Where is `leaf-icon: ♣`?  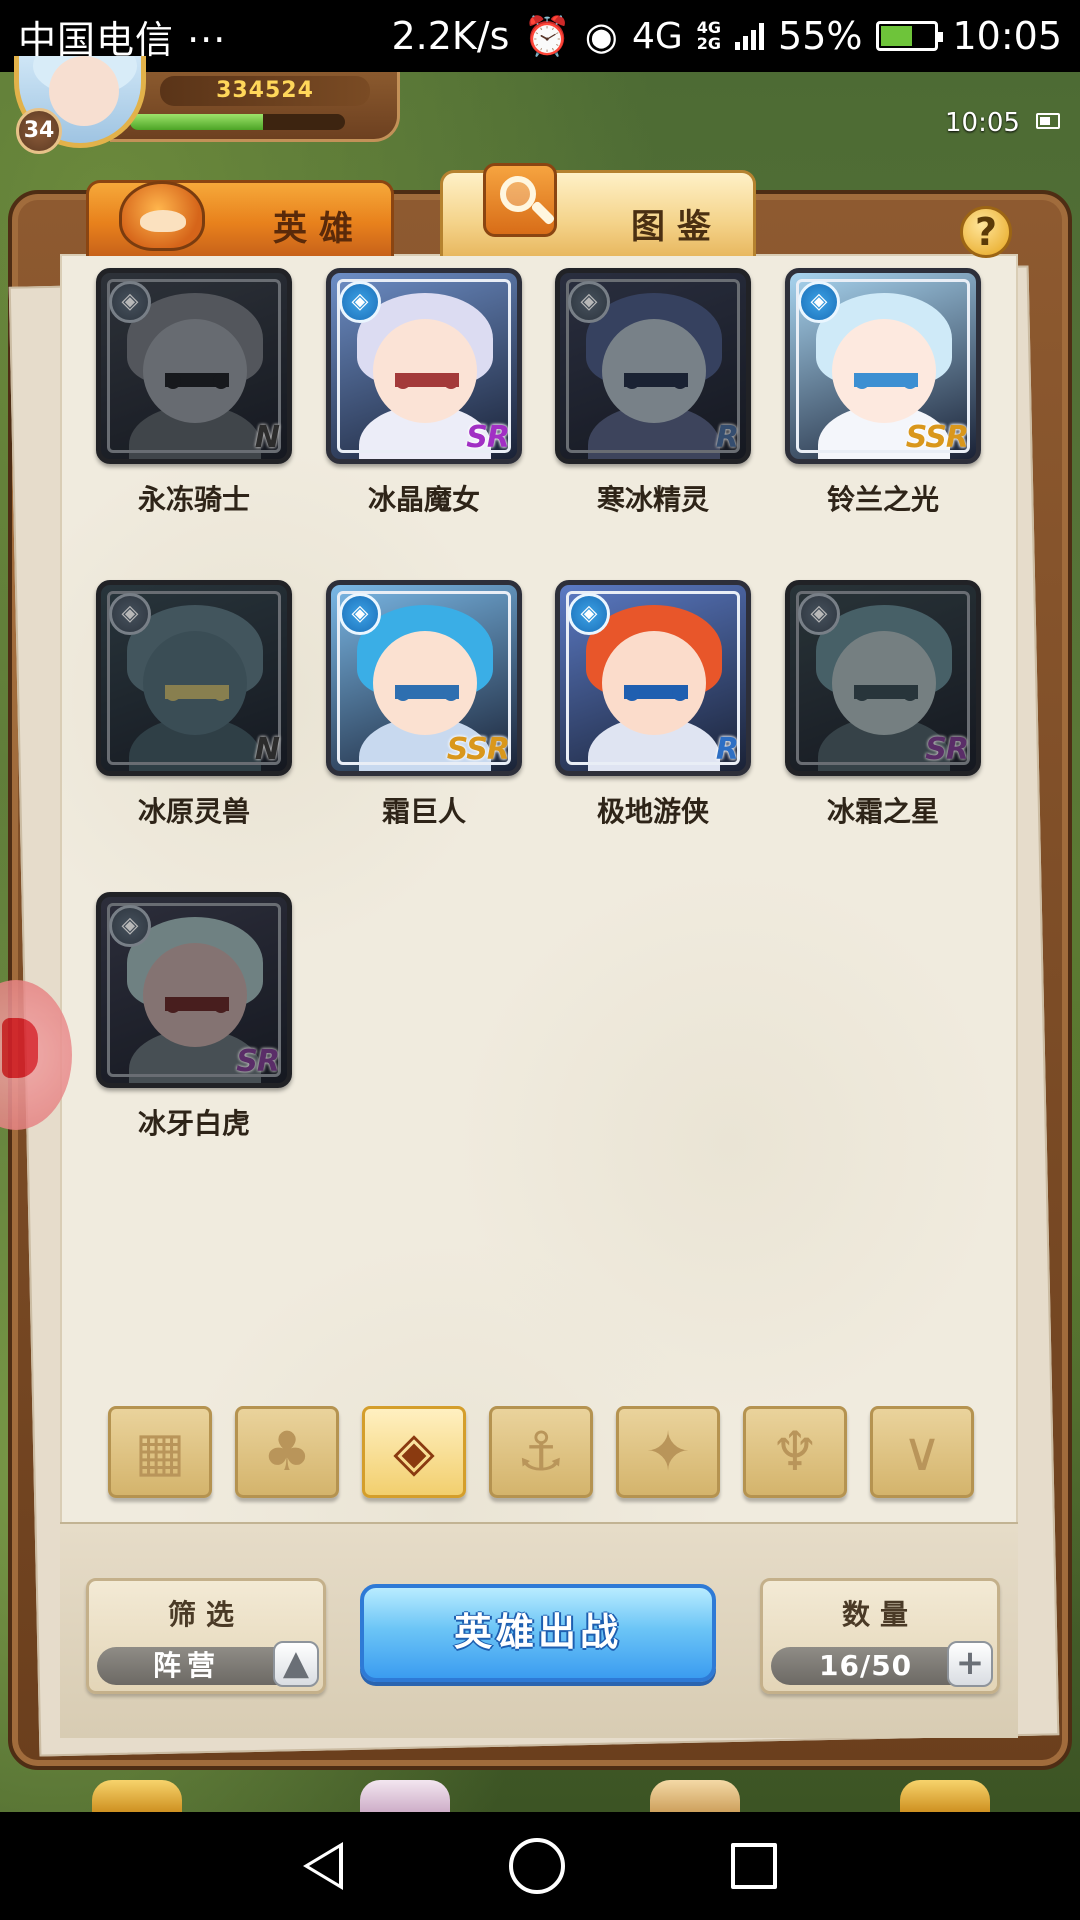 leaf-icon: ♣ is located at coordinates (287, 1451).